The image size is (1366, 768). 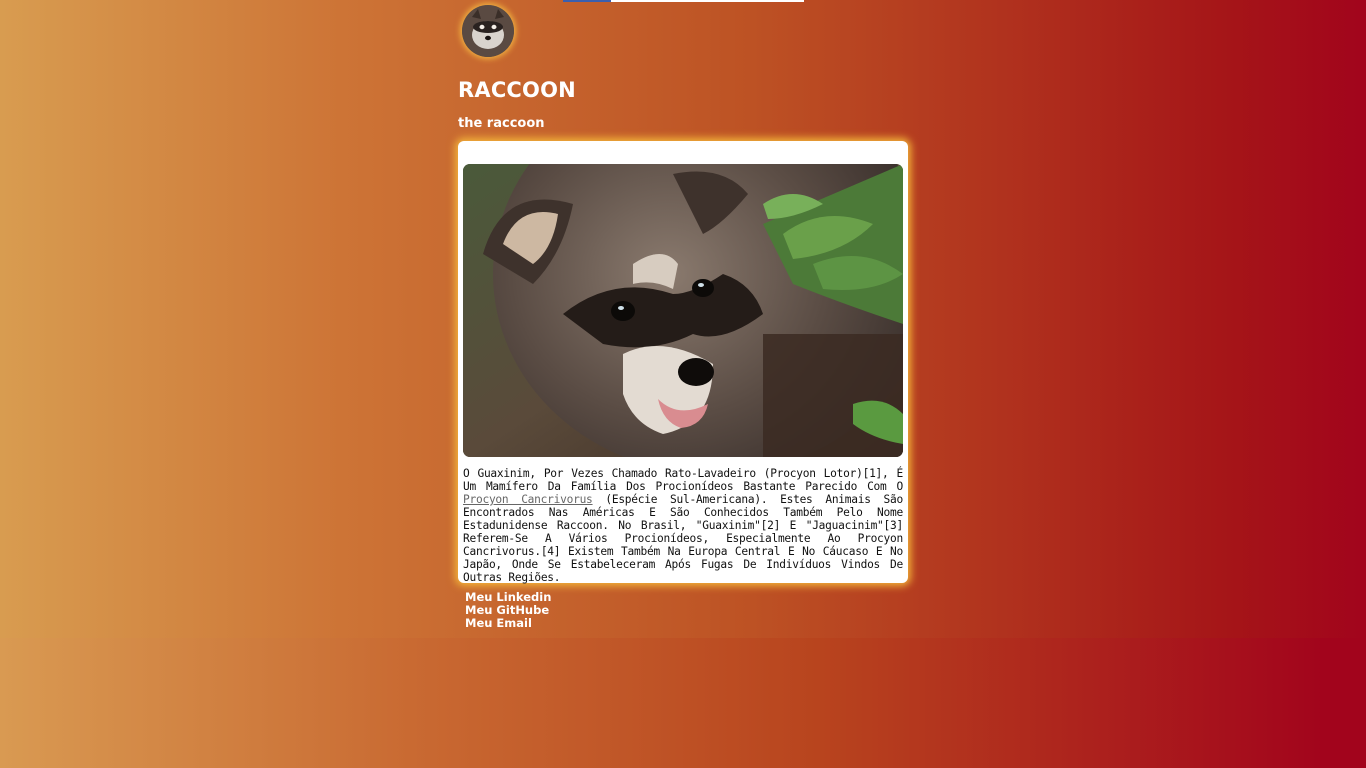 I want to click on avatar, so click(x=488, y=31).